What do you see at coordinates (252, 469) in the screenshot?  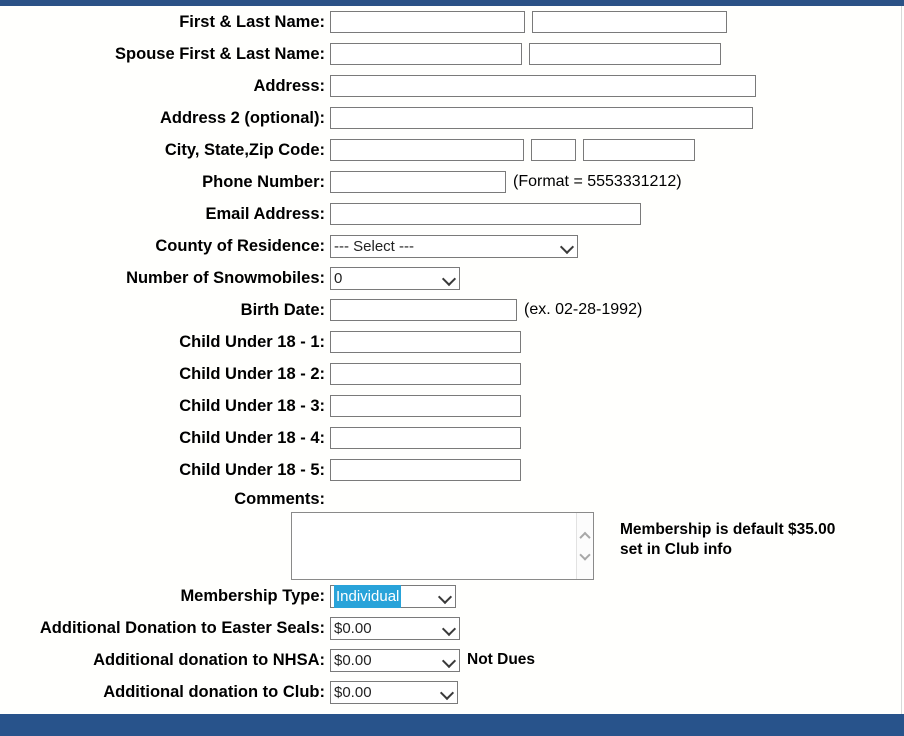 I see `child-under-18-5-label: Child Under 18 - 5:` at bounding box center [252, 469].